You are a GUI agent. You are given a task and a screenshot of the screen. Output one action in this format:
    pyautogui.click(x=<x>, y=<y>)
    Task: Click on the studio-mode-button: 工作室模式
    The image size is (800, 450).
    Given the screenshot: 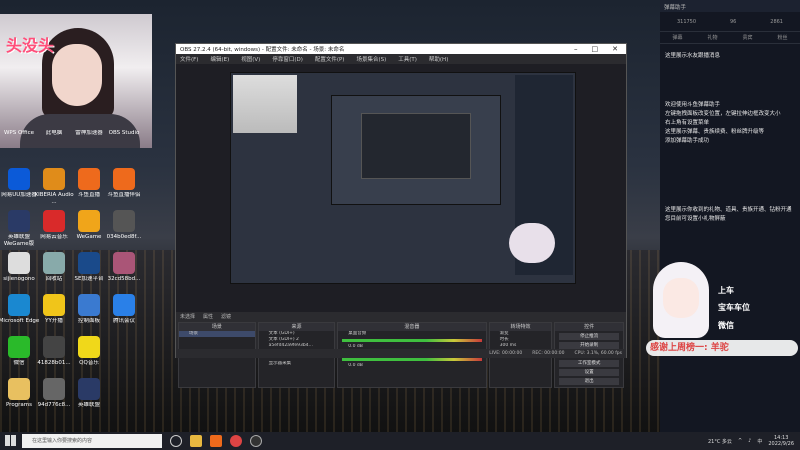 What is the action you would take?
    pyautogui.click(x=589, y=363)
    